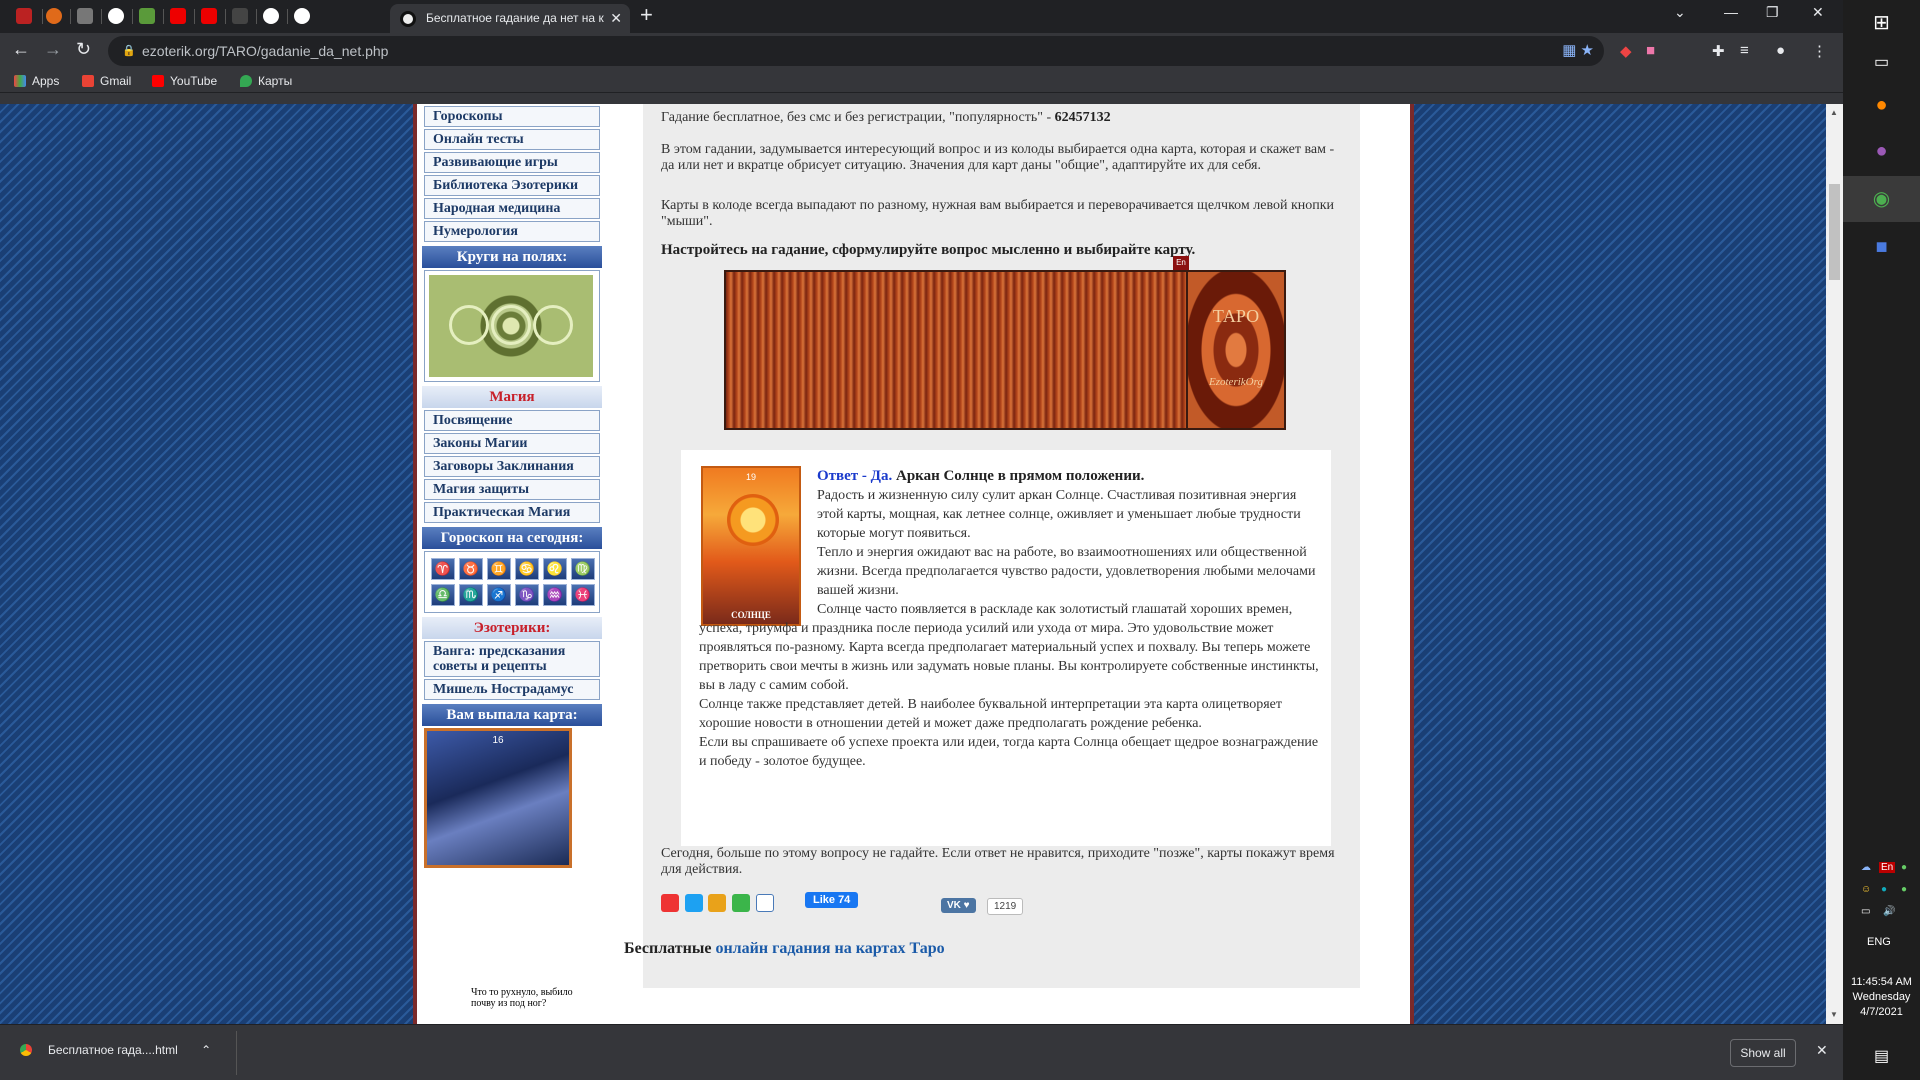  I want to click on menu-library: Библиотека Эзотерики, so click(512, 185).